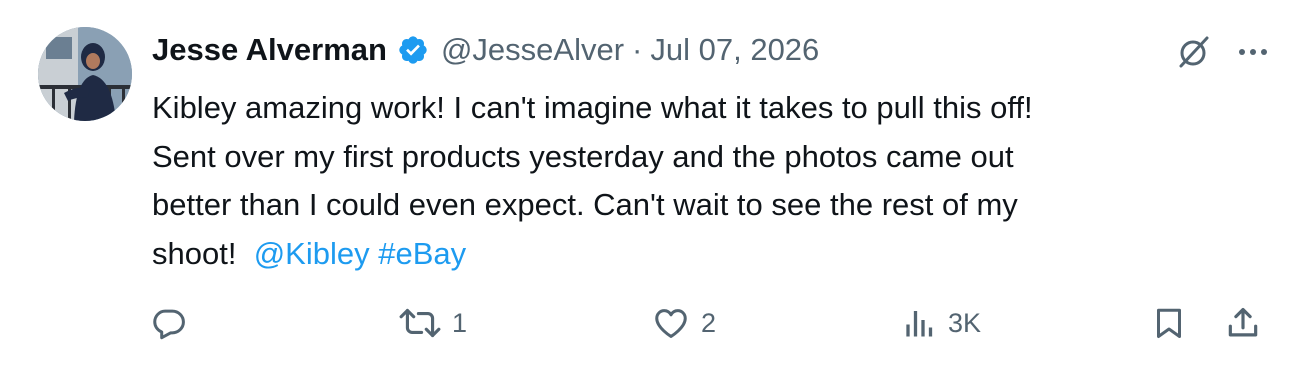  I want to click on mention-link: @Kibley, so click(312, 253).